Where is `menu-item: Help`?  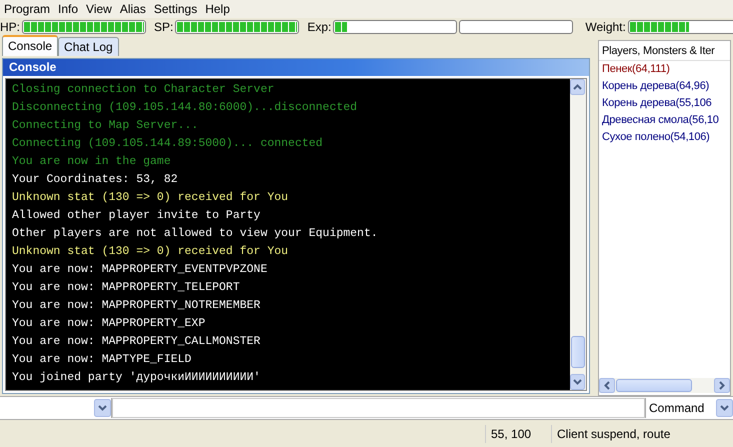
menu-item: Help is located at coordinates (219, 9).